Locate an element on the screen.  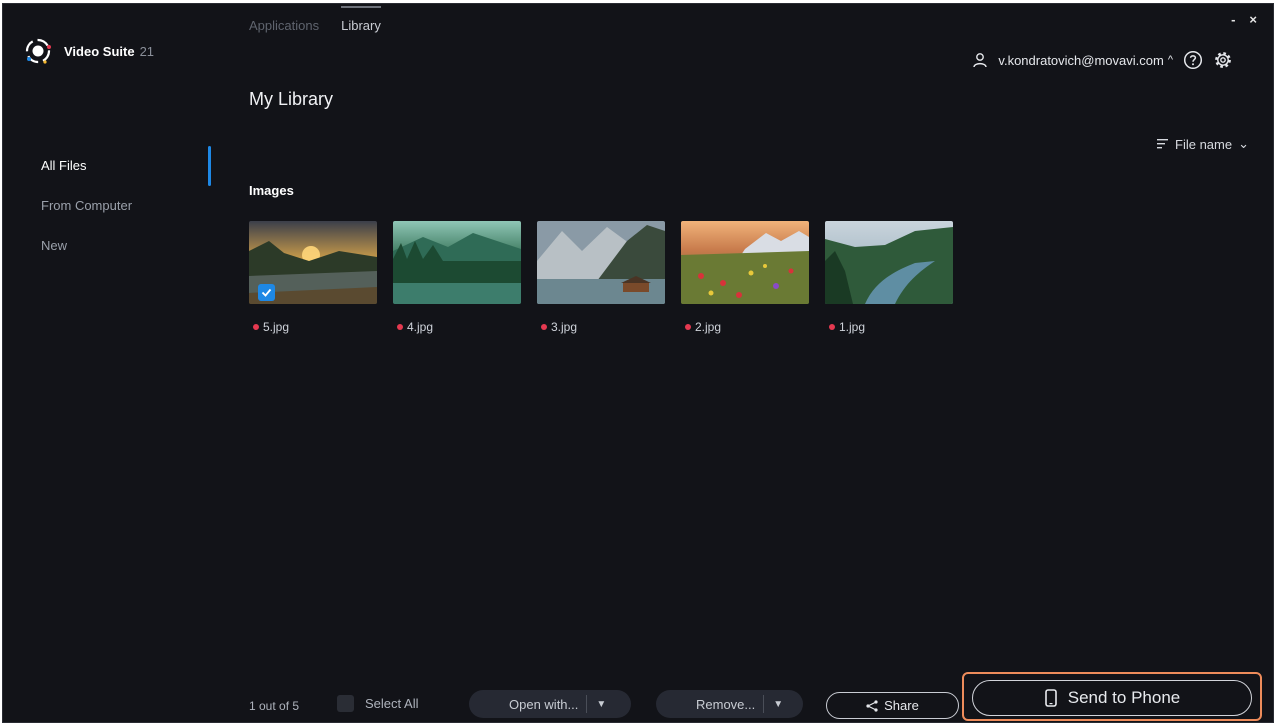
sidebar-item-label: All Files is located at coordinates (64, 165).